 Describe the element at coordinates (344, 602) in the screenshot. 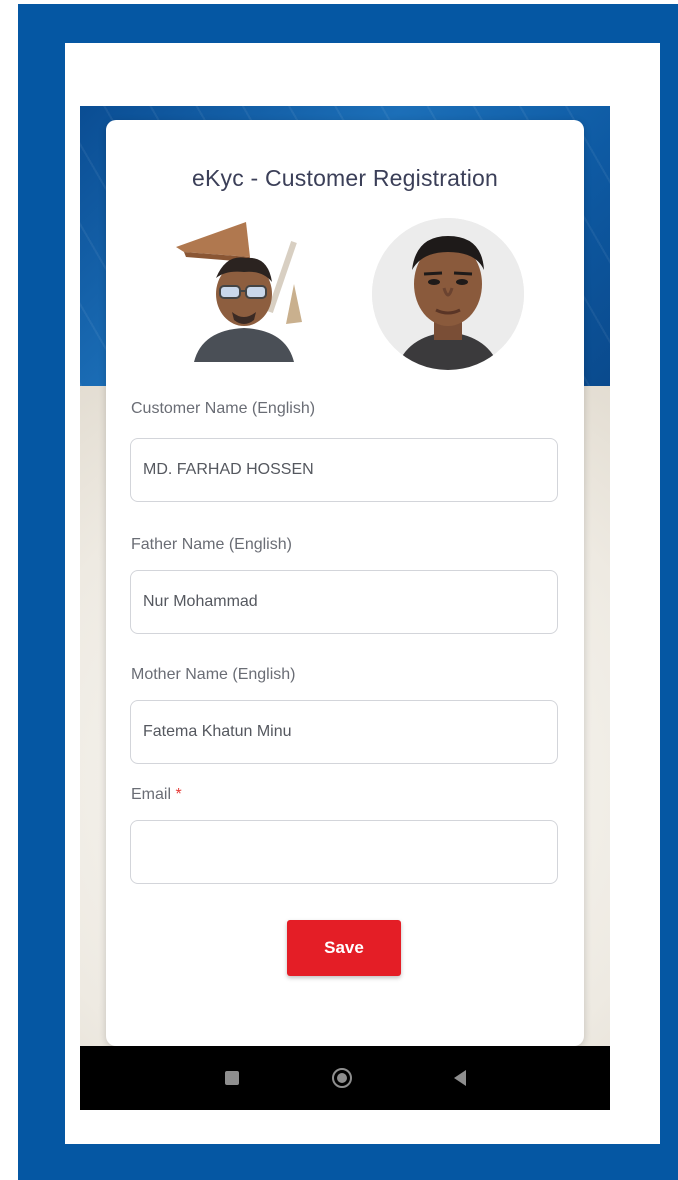

I see `father-name-input` at that location.